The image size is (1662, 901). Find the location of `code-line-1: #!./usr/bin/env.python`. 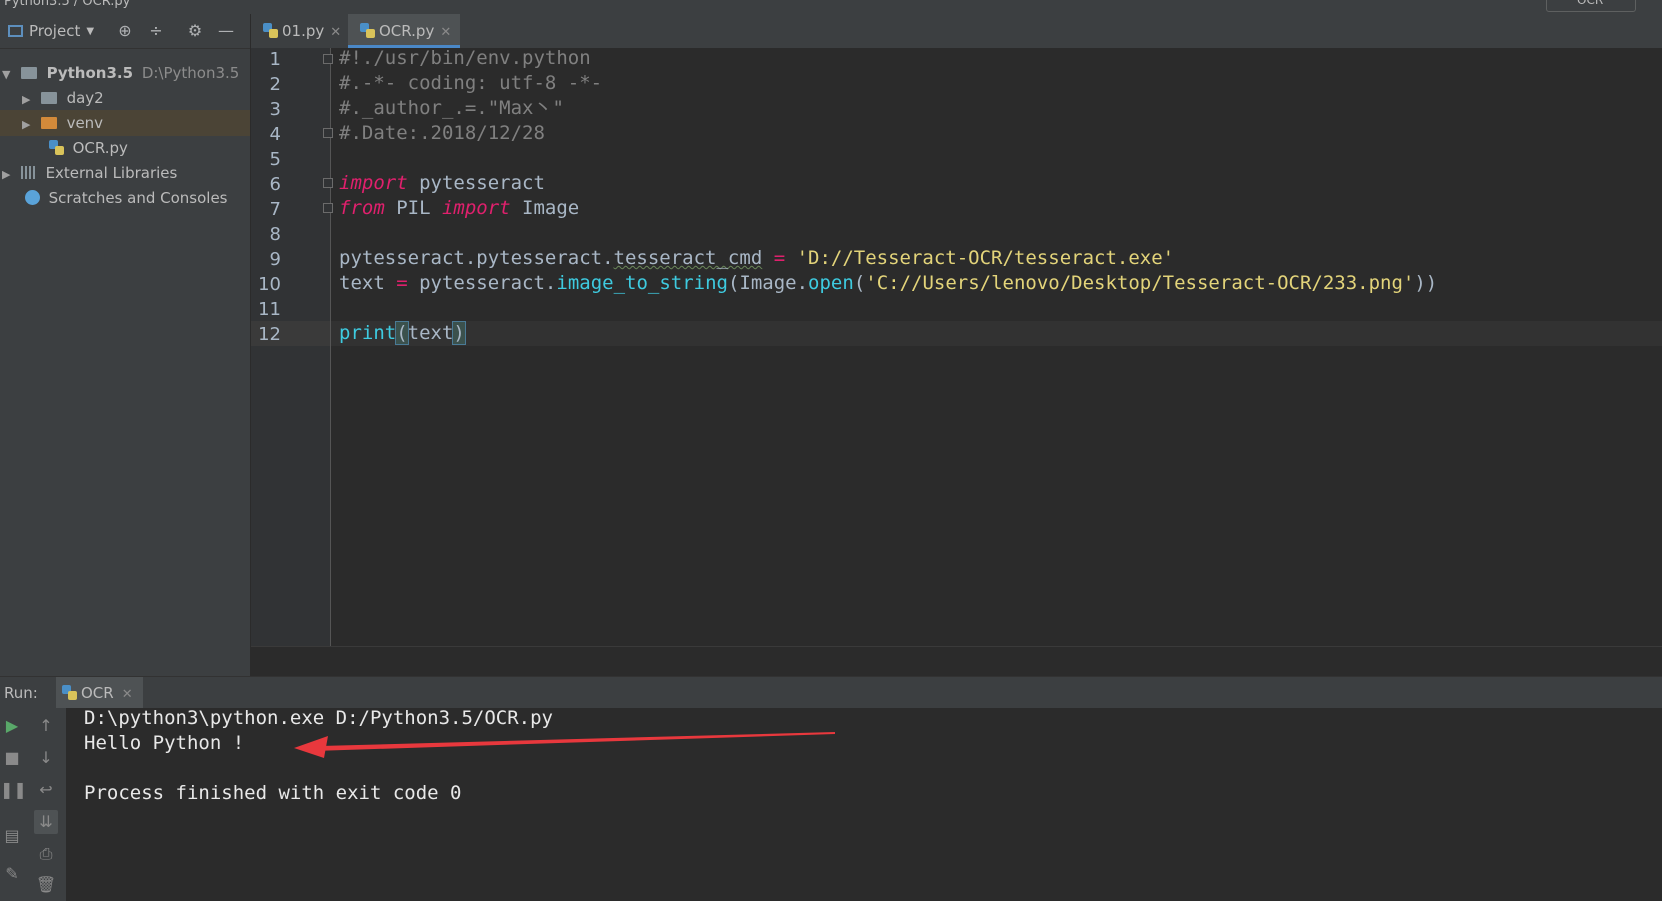

code-line-1: #!./usr/bin/env.python is located at coordinates (465, 58).